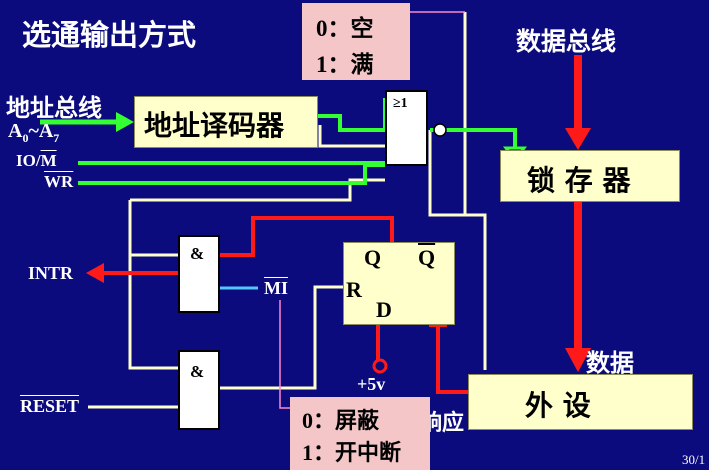 The height and width of the screenshot is (470, 709). I want to click on and-gate-bottom: &, so click(199, 390).